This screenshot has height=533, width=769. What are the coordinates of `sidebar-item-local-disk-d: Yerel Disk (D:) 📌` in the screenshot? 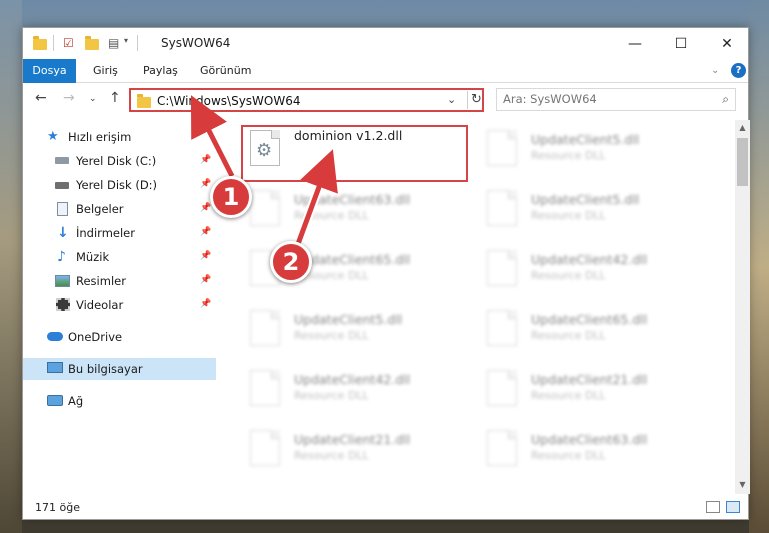 It's located at (119, 185).